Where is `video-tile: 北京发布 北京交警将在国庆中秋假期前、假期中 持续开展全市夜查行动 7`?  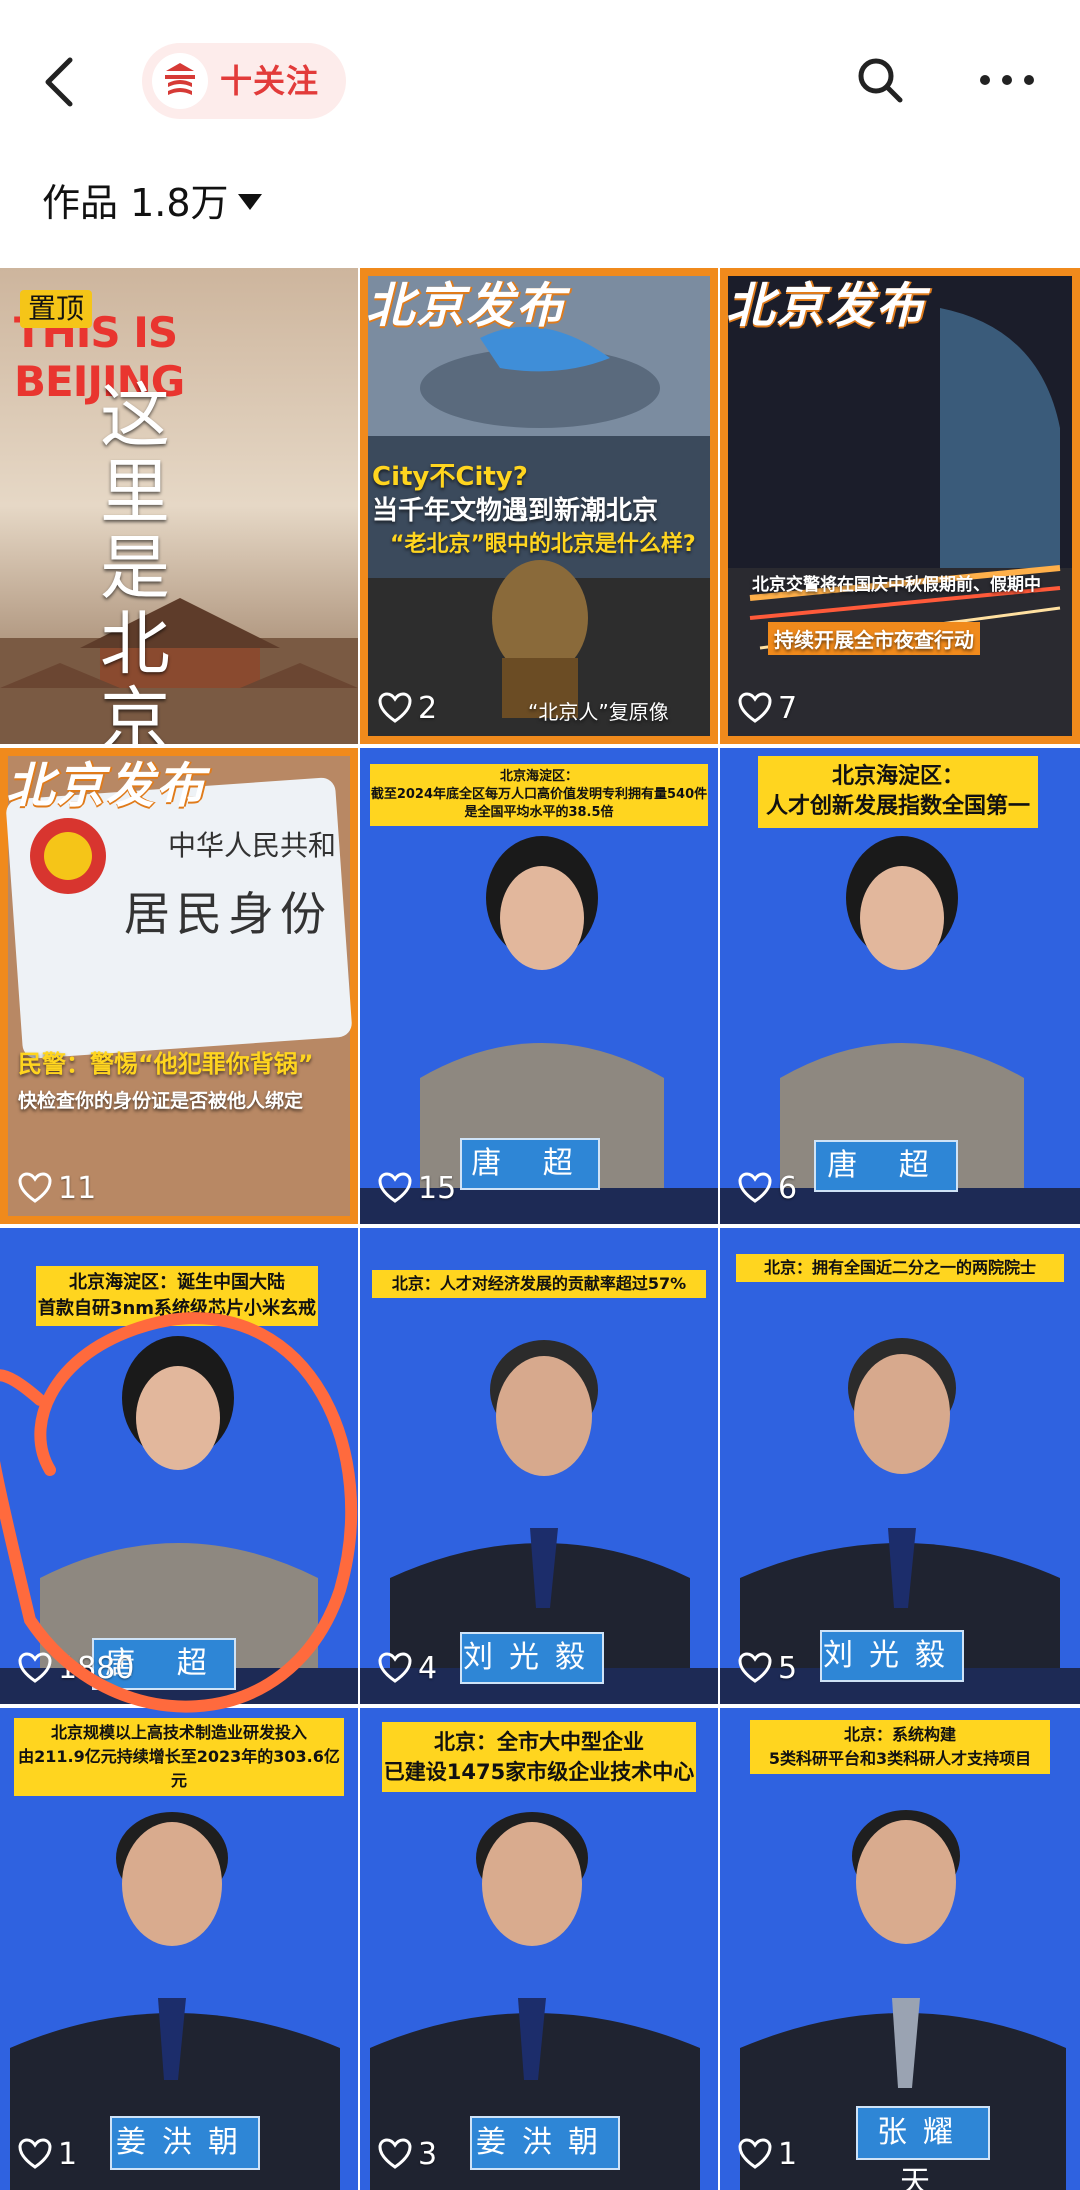 video-tile: 北京发布 北京交警将在国庆中秋假期前、假期中 持续开展全市夜查行动 7 is located at coordinates (900, 506).